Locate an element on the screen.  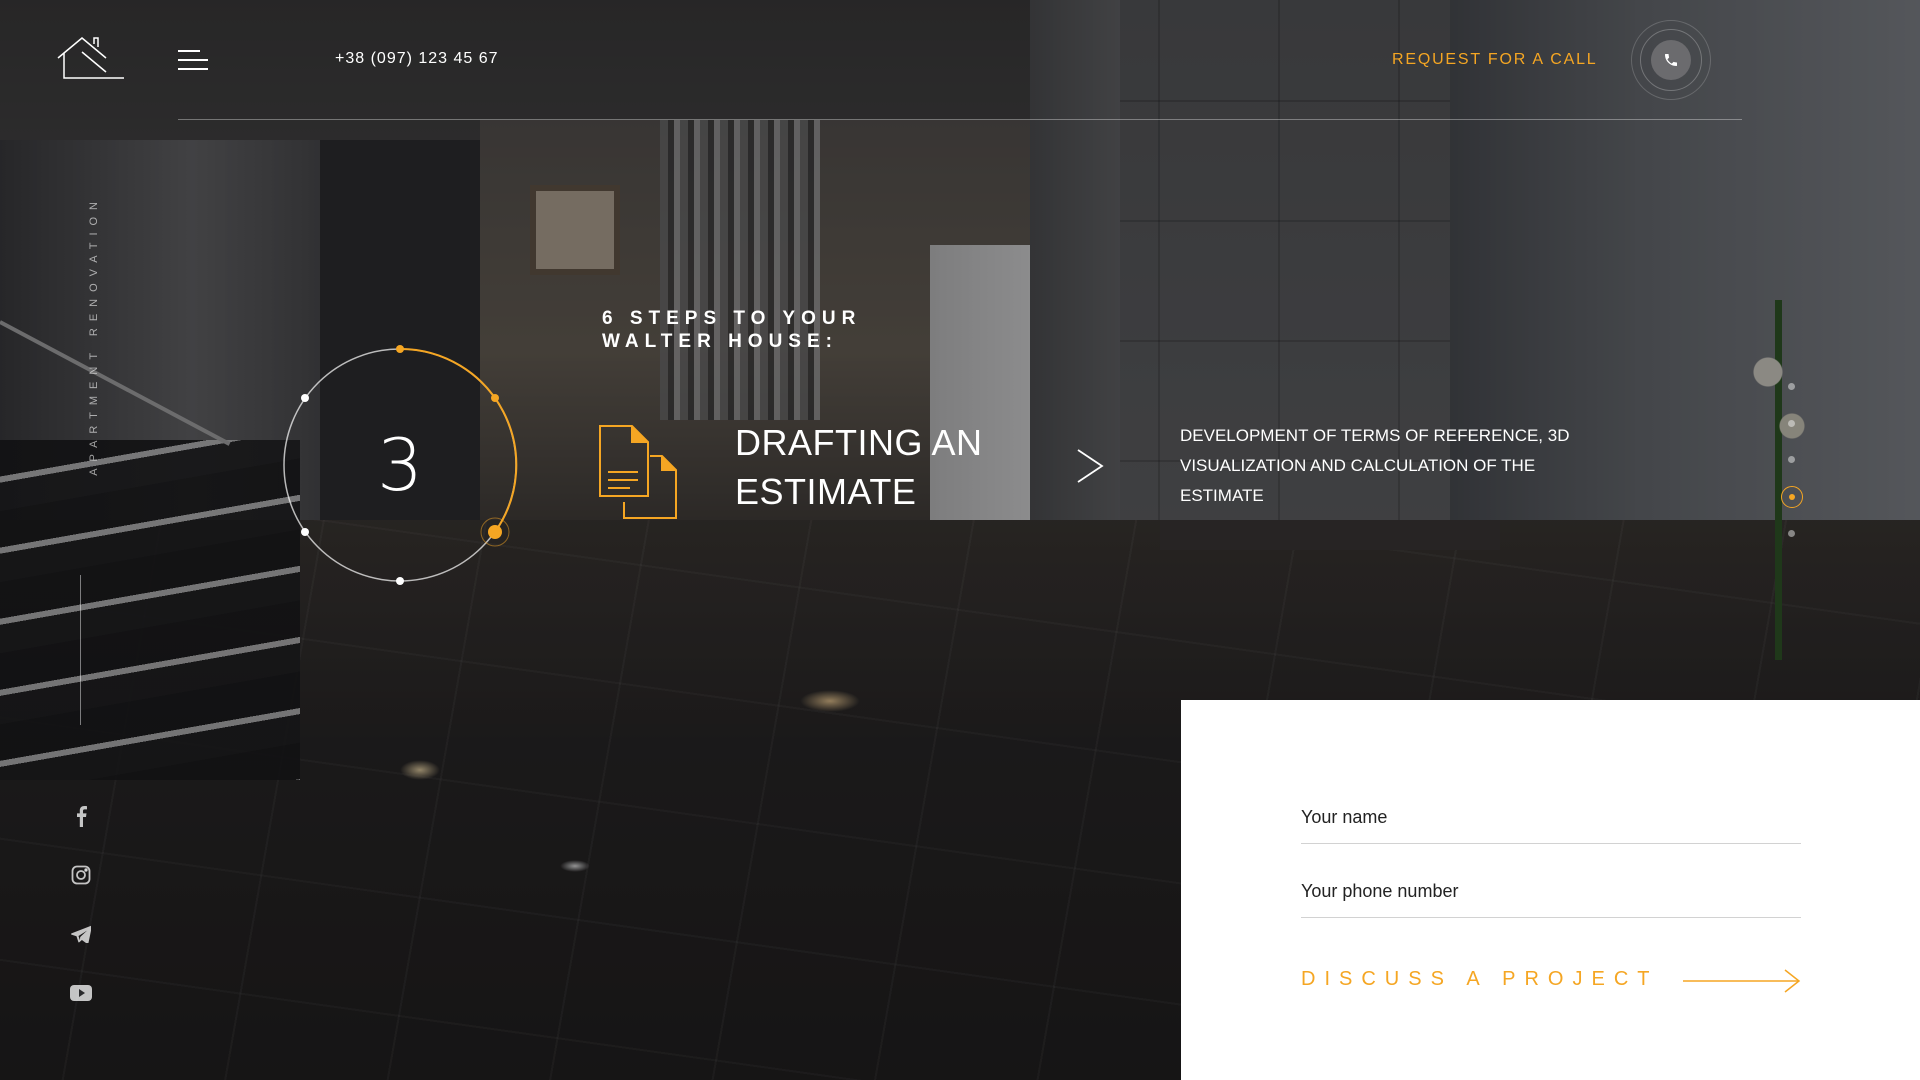
pagination-dot-active is located at coordinates (1792, 497).